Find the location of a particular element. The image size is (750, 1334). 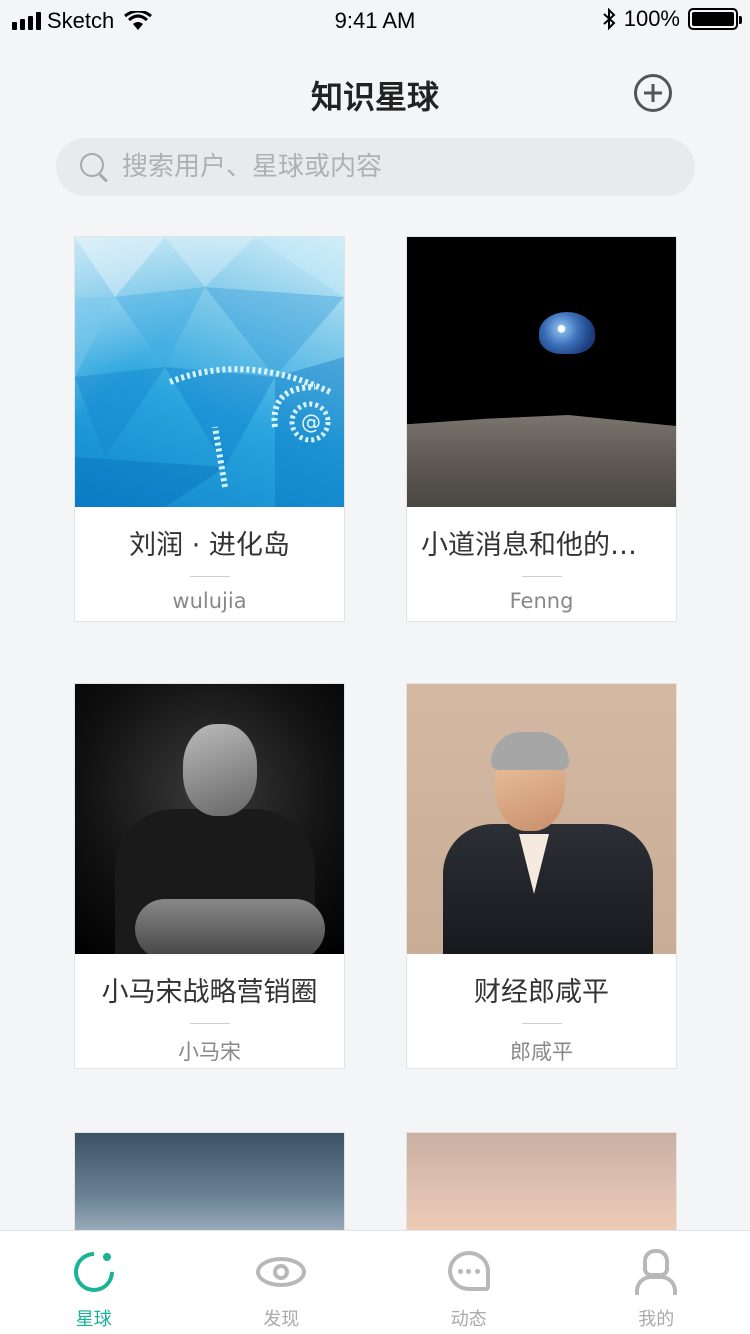

search-input is located at coordinates (382, 167).